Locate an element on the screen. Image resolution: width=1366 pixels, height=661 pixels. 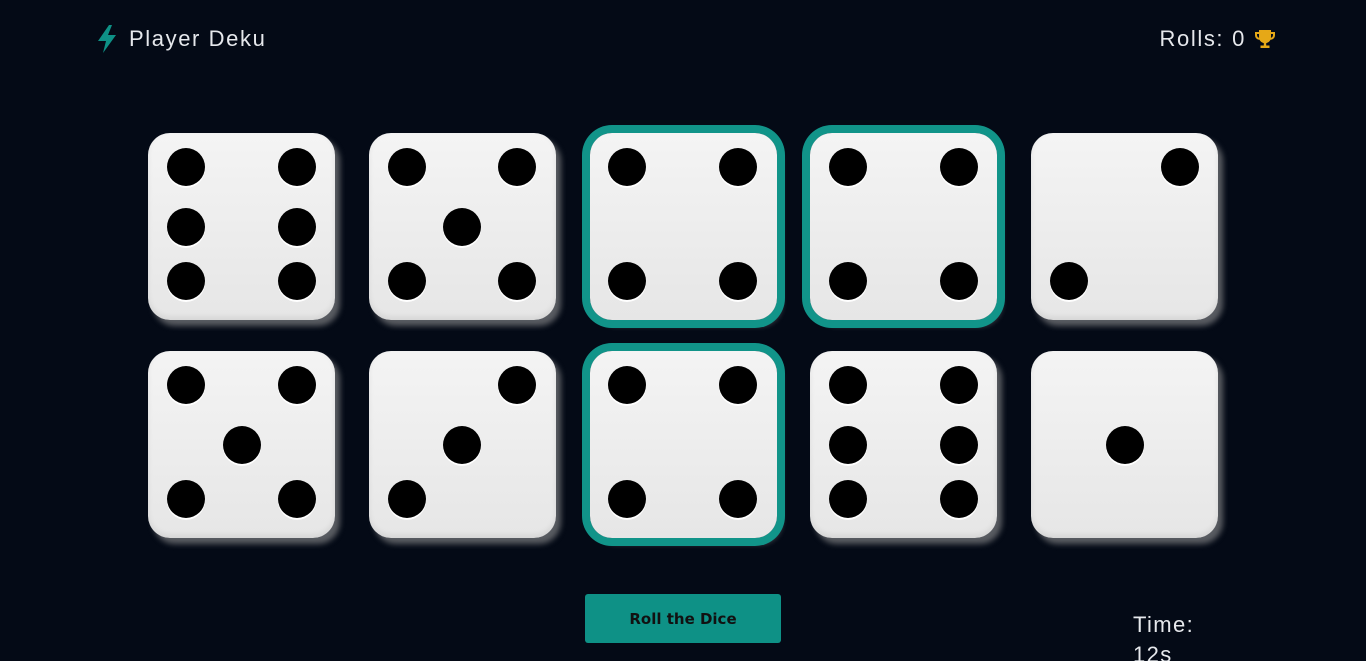
timer-value: 12s is located at coordinates (1153, 651).